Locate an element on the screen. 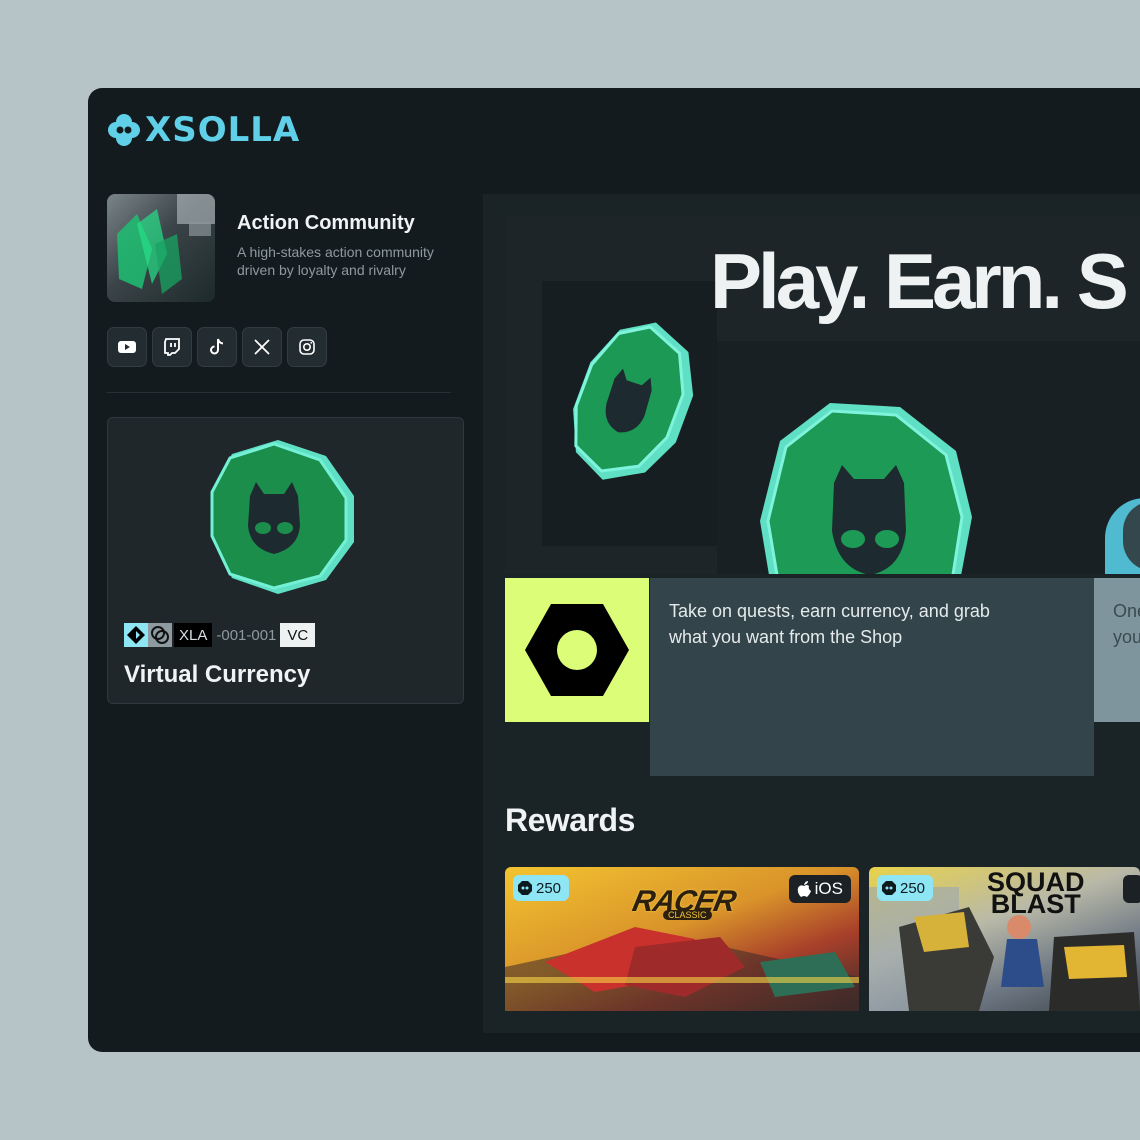 Image resolution: width=1140 pixels, height=1140 pixels. sku-code: XLA -001-001 VC is located at coordinates (220, 635).